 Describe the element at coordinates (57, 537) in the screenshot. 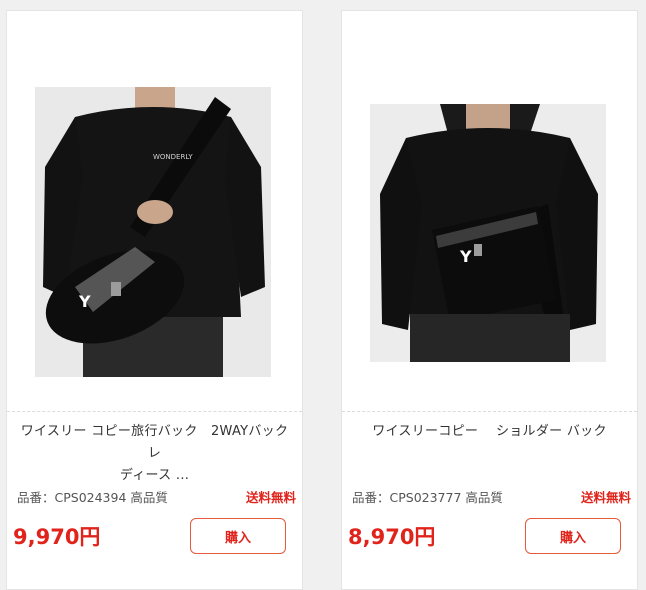

I see `product-price: 9,970円` at that location.